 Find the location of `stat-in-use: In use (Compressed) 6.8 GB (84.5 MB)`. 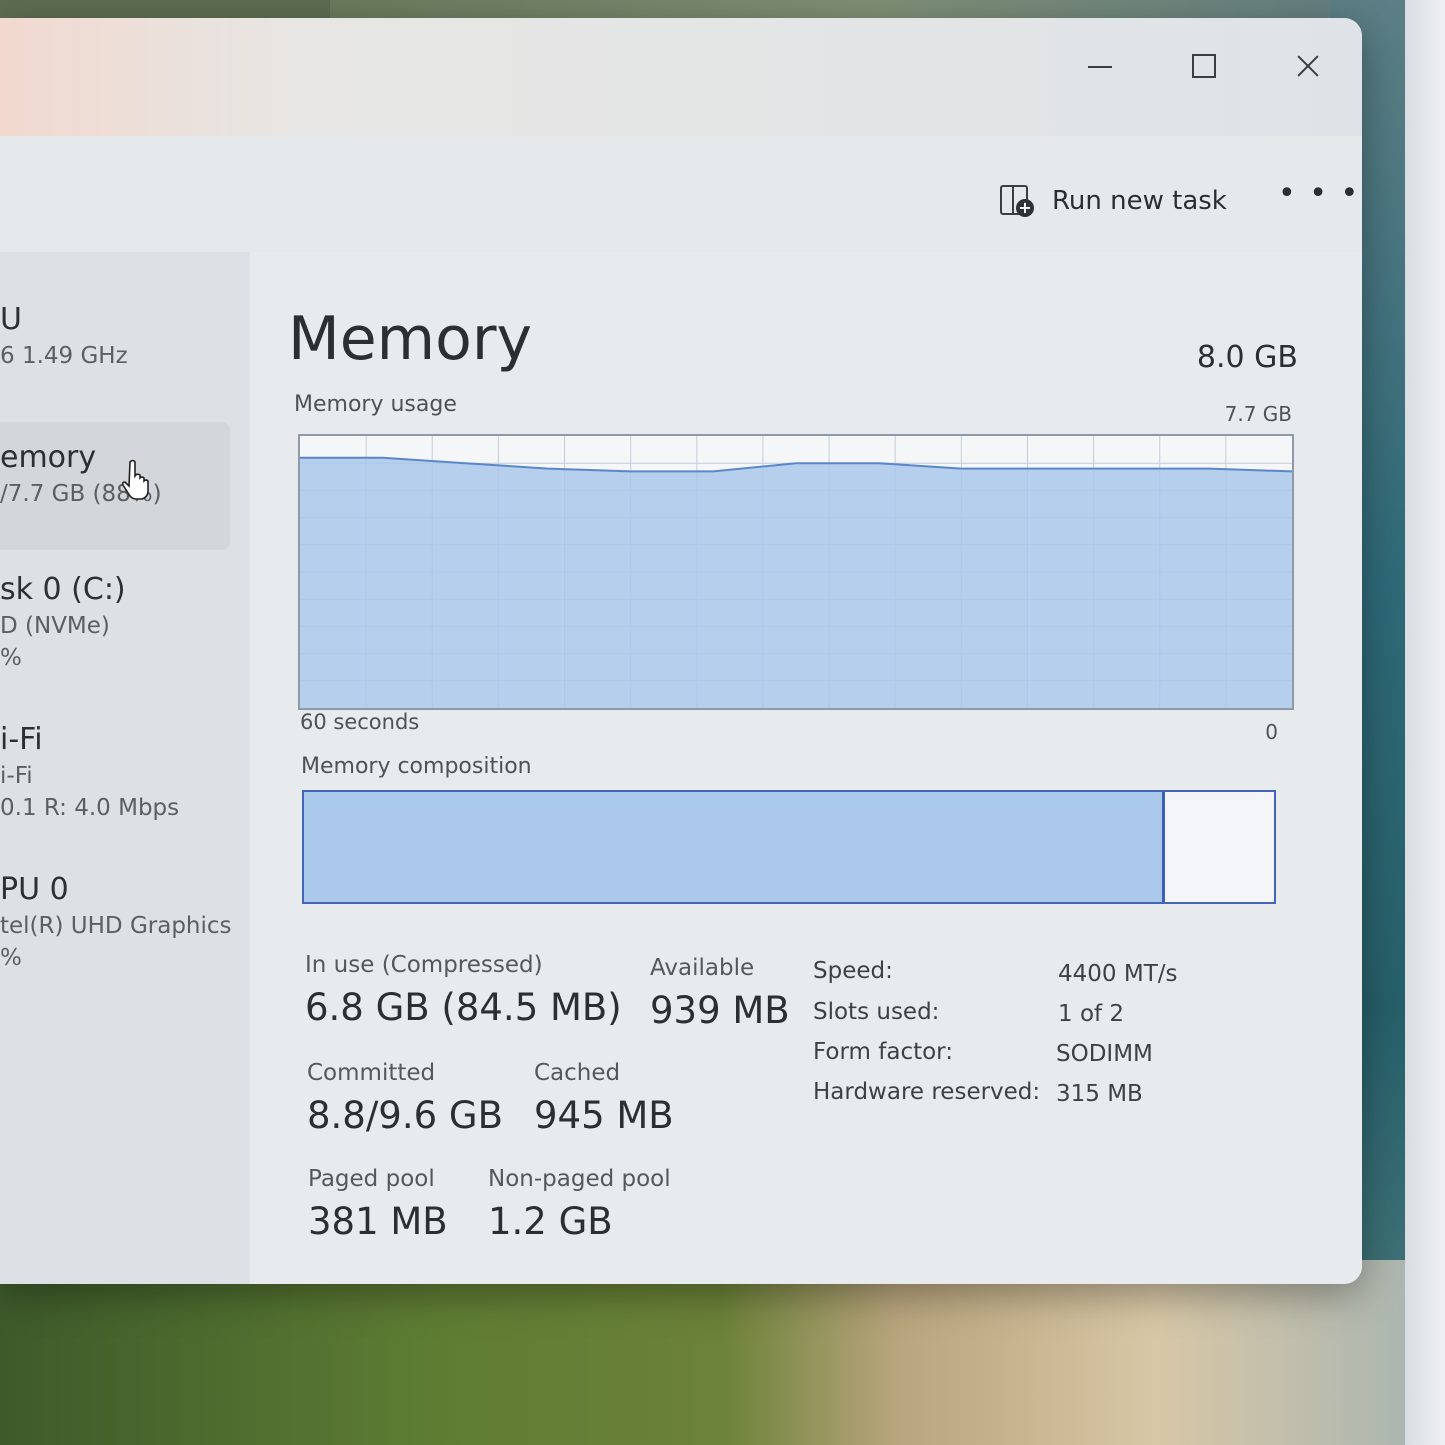

stat-in-use: In use (Compressed) 6.8 GB (84.5 MB) is located at coordinates (463, 990).